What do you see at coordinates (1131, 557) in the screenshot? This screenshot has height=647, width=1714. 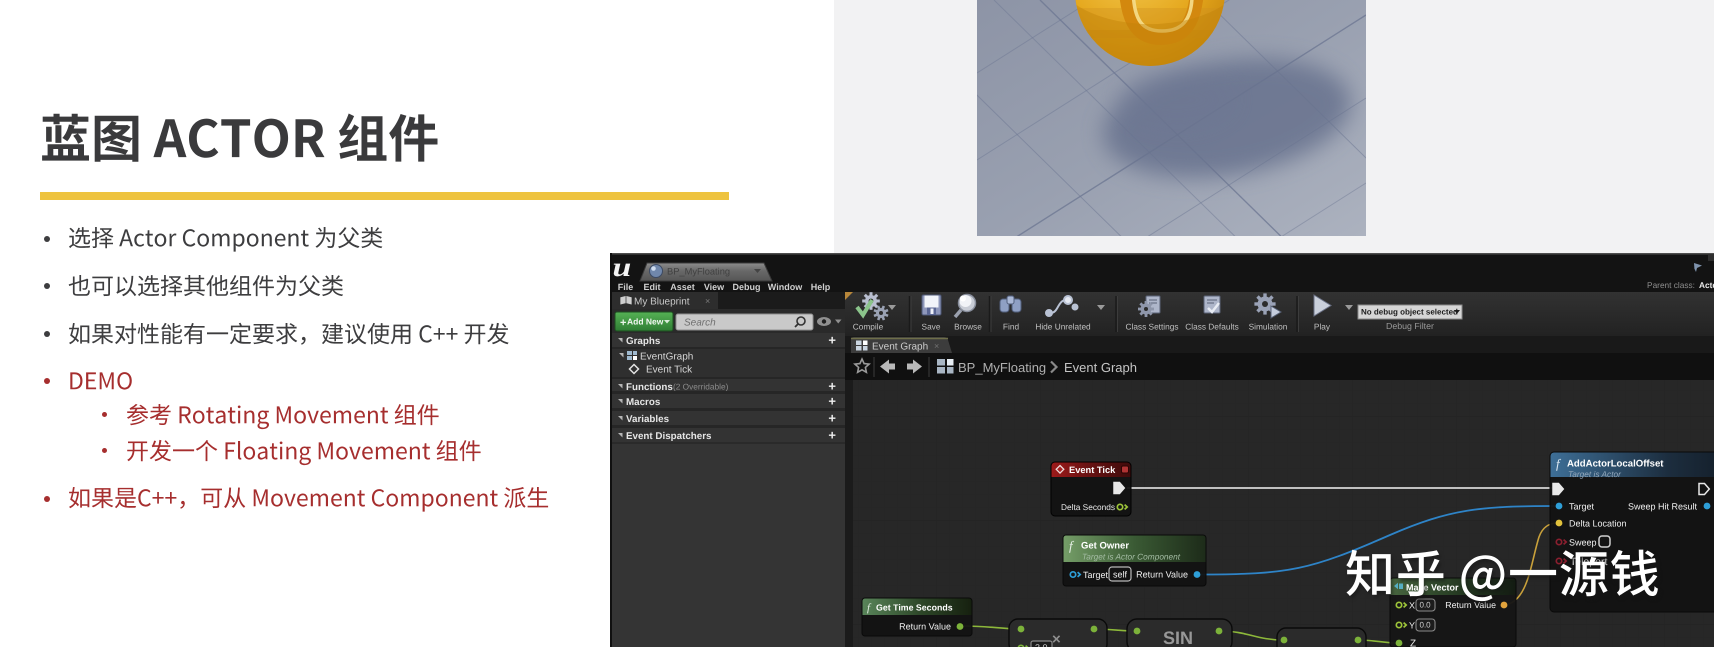 I see `svg-text: Target is Actor Component` at bounding box center [1131, 557].